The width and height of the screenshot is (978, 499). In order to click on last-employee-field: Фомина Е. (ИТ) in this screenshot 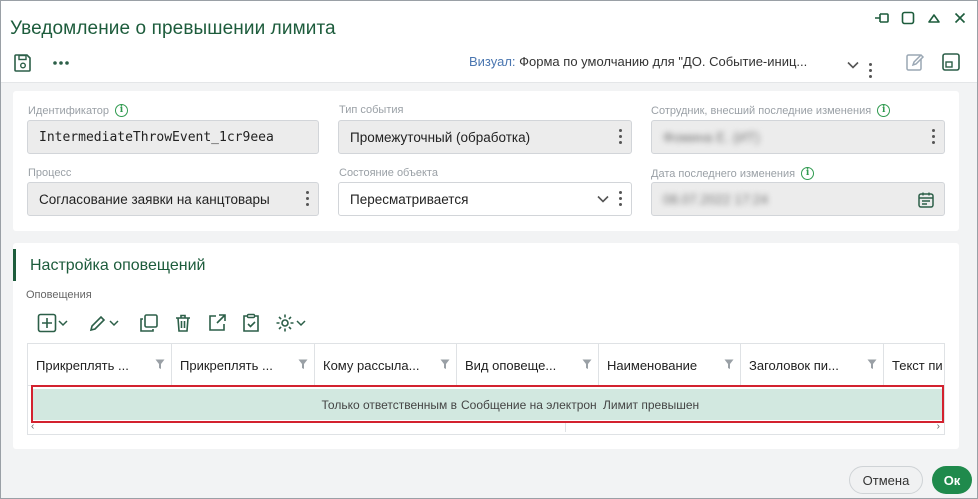, I will do `click(798, 137)`.